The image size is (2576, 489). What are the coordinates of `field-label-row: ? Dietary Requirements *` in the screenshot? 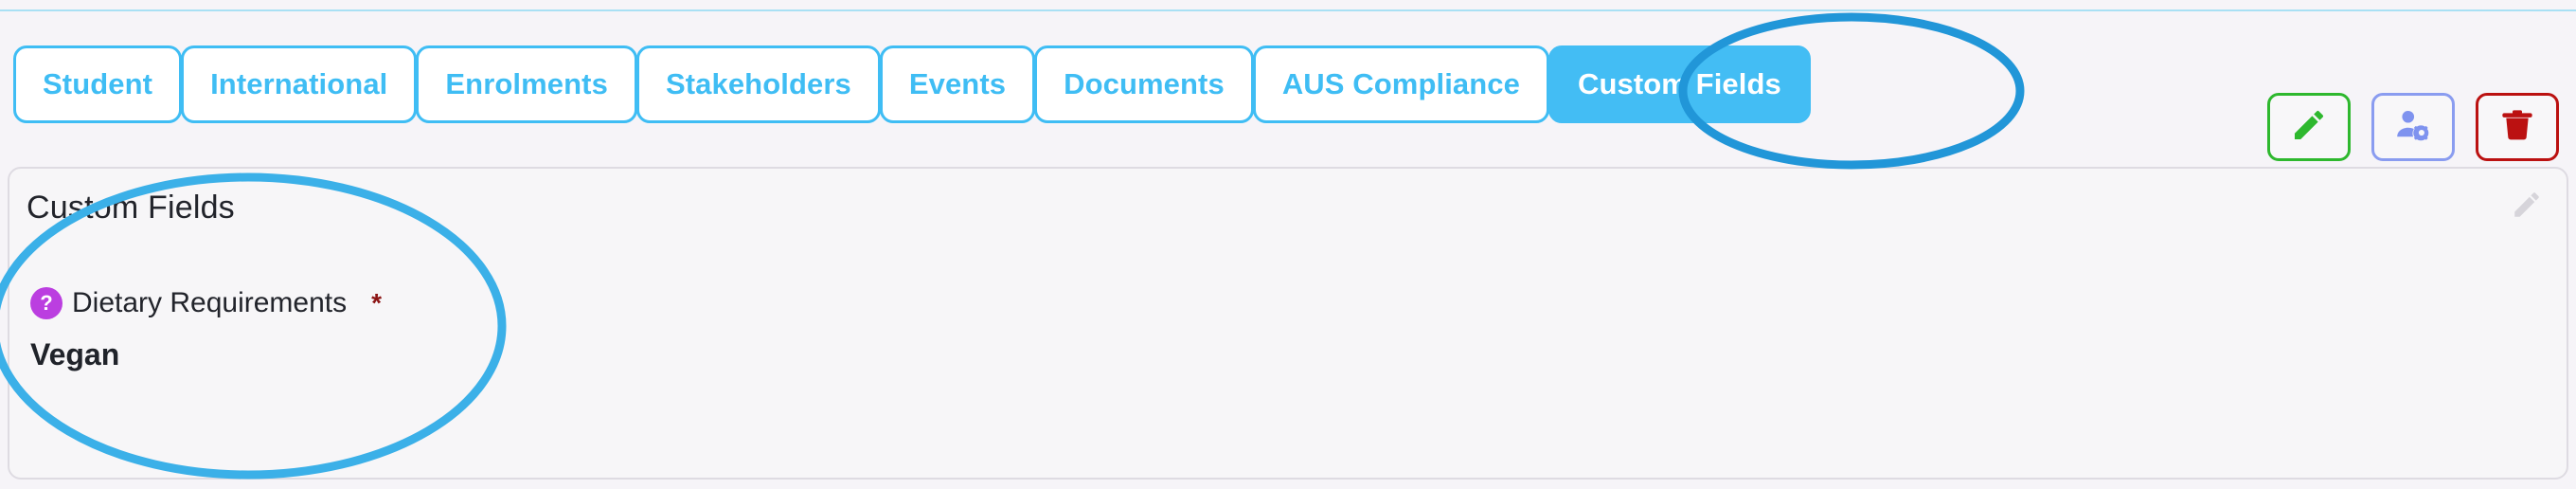 It's located at (206, 303).